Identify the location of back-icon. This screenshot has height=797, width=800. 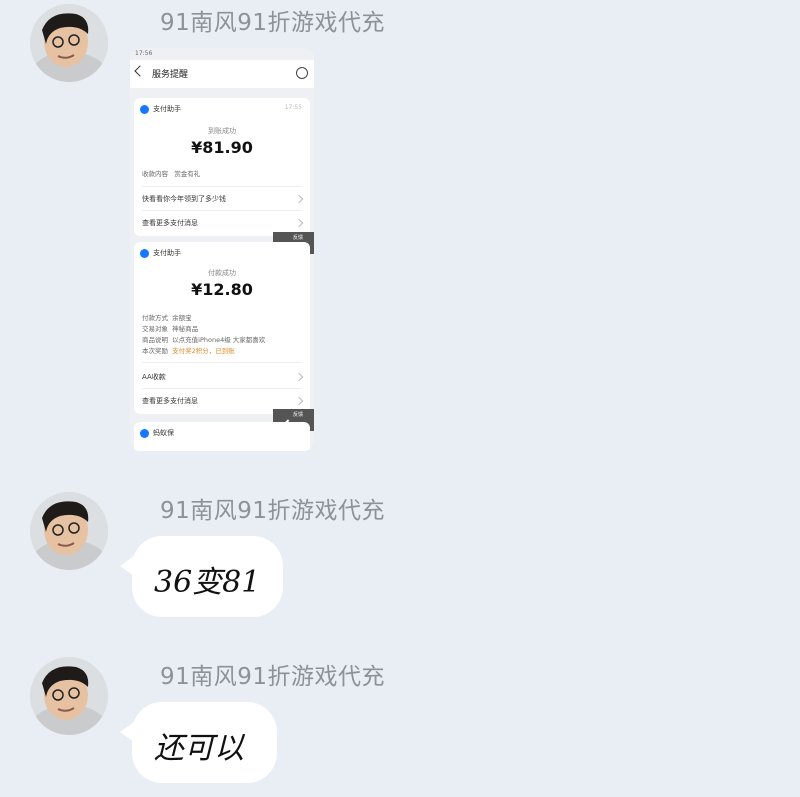
(140, 71).